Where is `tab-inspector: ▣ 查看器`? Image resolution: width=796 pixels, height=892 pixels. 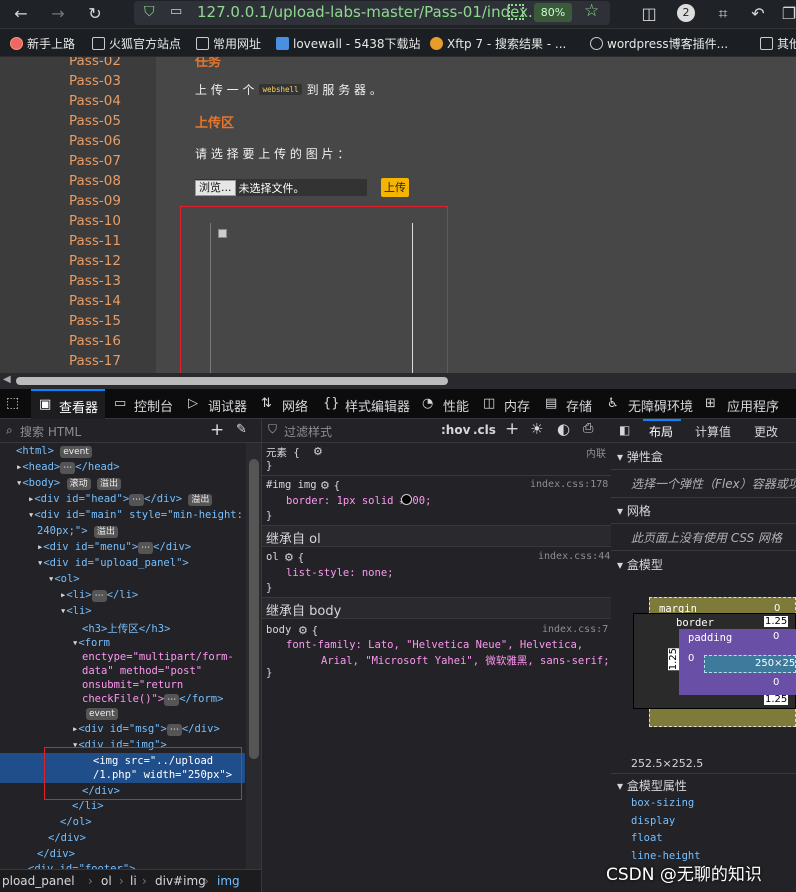 tab-inspector: ▣ 查看器 is located at coordinates (68, 404).